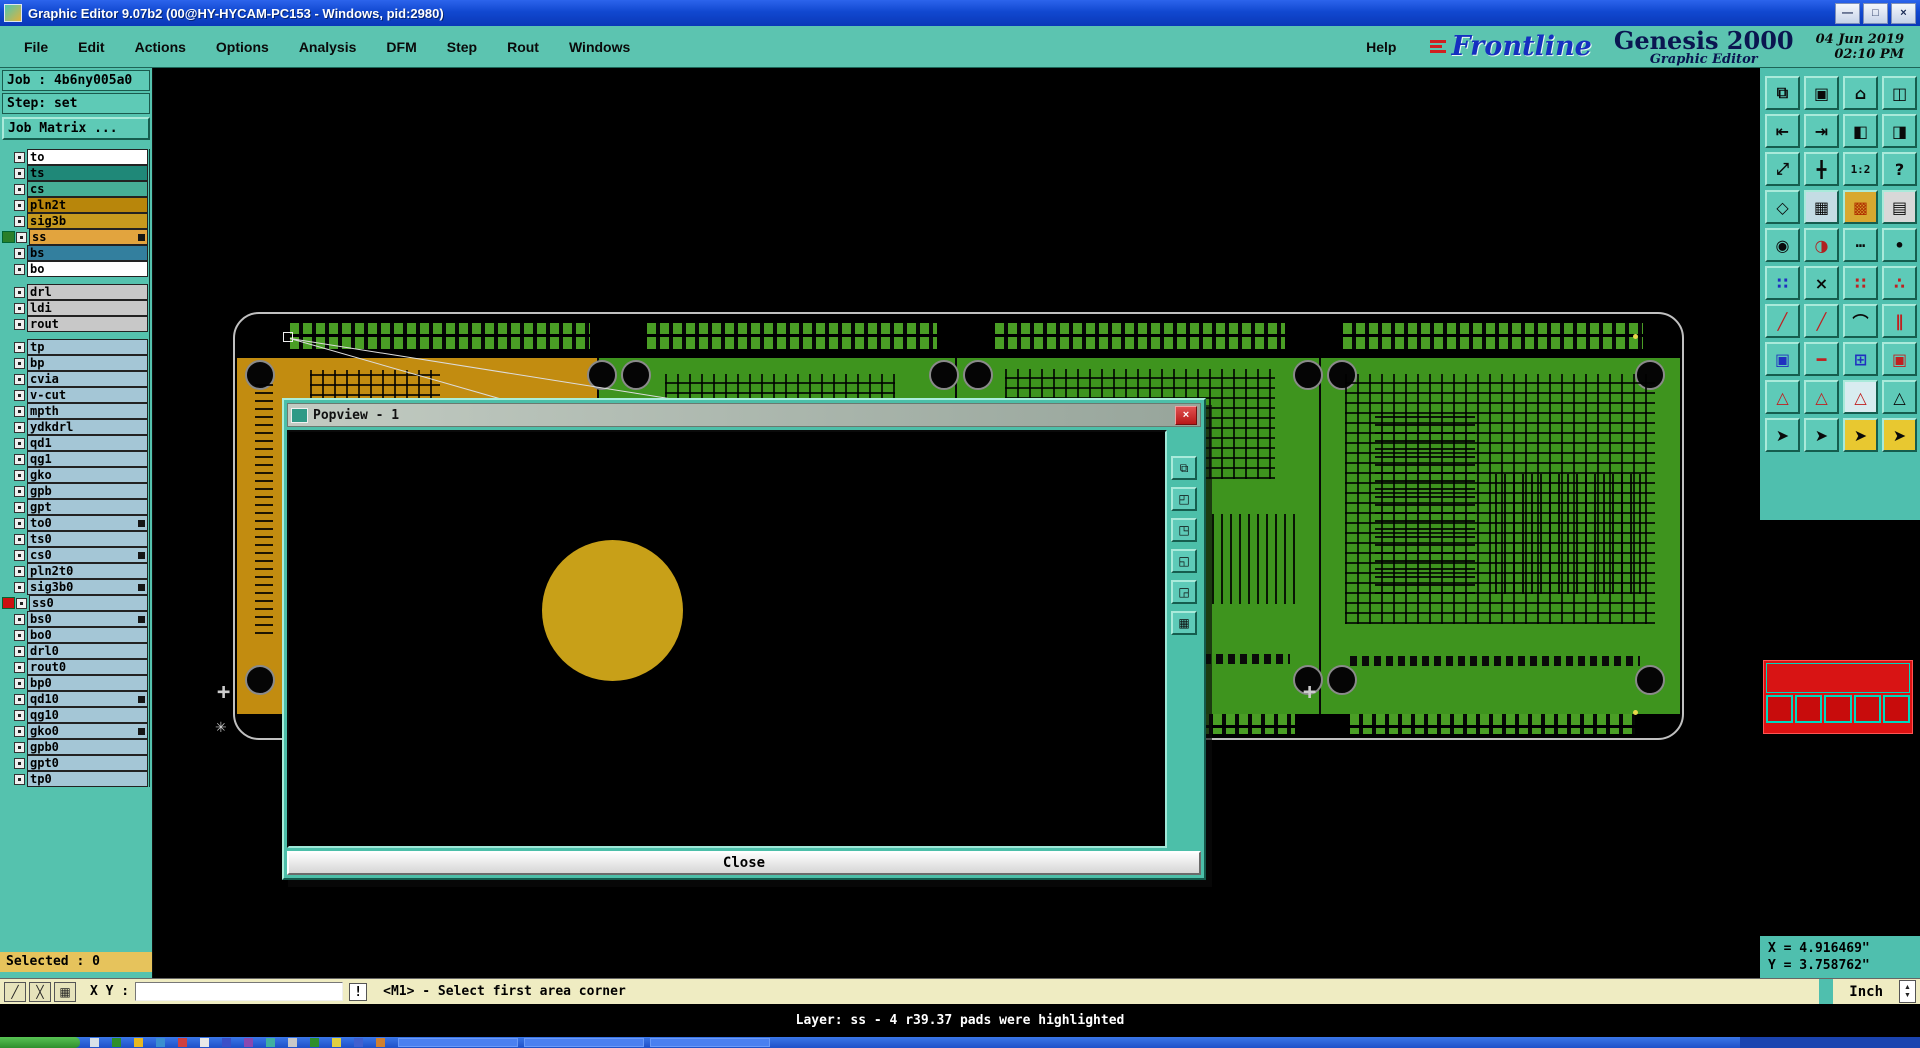 The image size is (1920, 1048). Describe the element at coordinates (19, 555) in the screenshot. I see `layer-checkbox-cs0` at that location.